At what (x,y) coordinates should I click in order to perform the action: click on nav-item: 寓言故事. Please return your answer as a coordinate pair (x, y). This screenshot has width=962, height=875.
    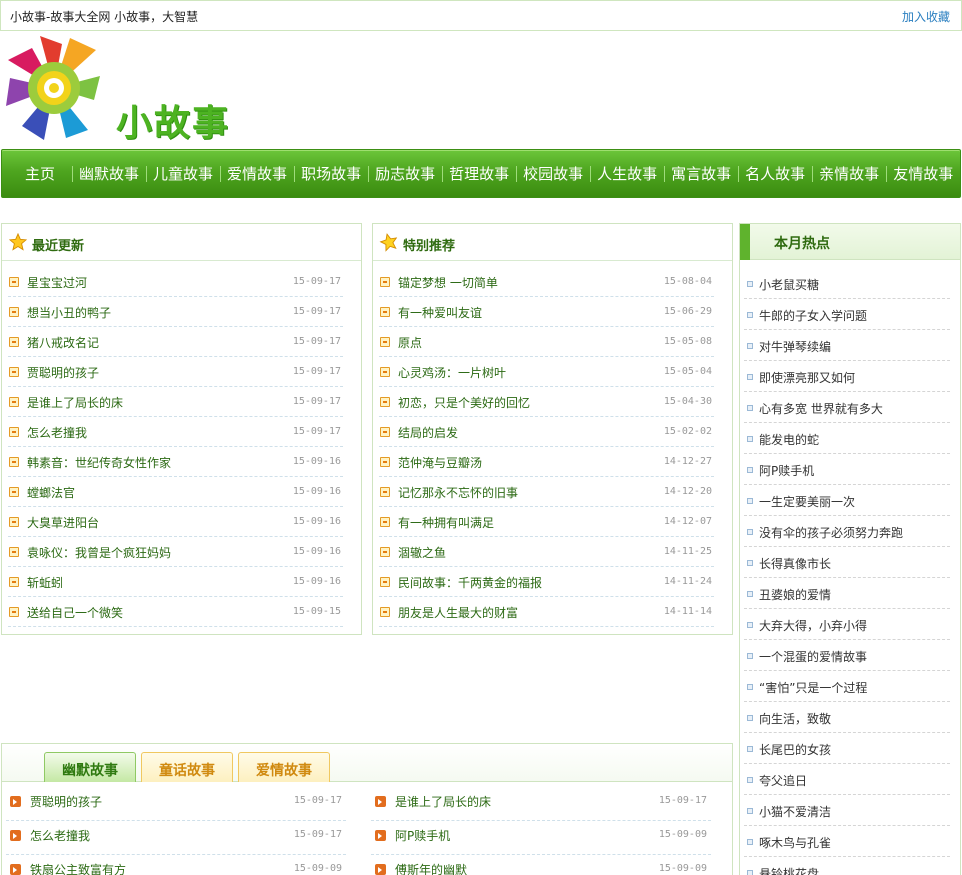
    Looking at the image, I should click on (701, 173).